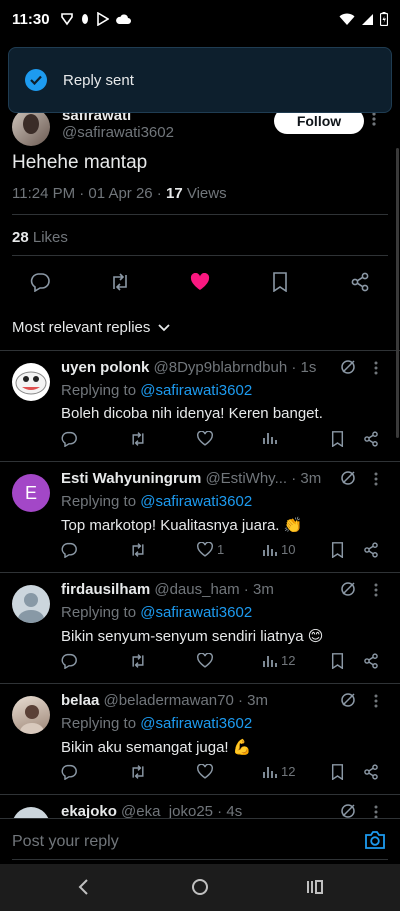 The image size is (400, 911). What do you see at coordinates (131, 478) in the screenshot?
I see `reply-author-name: Esti Wahyuningrum` at bounding box center [131, 478].